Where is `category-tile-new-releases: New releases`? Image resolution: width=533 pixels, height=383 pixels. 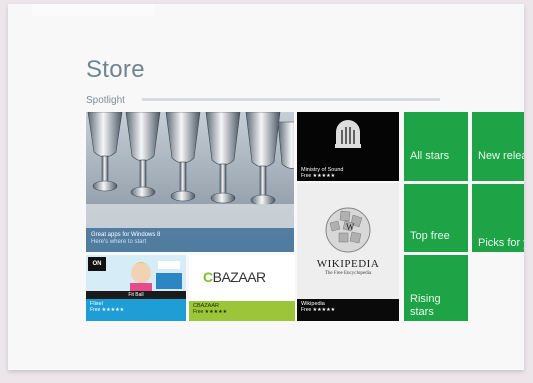 category-tile-new-releases: New releases is located at coordinates (498, 146).